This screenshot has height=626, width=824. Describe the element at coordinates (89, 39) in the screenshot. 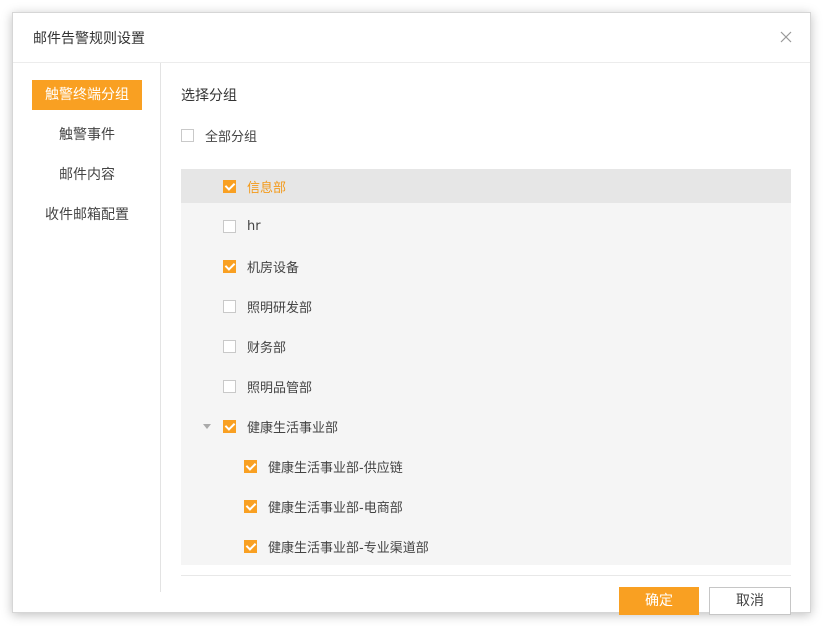

I see `dialog-title: 邮件告警规则设置` at that location.